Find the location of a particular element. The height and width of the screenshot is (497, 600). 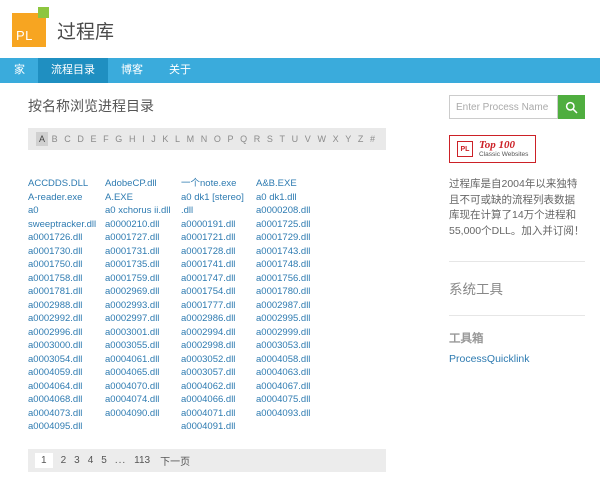

process-link: a0001750.dll is located at coordinates (64, 265).